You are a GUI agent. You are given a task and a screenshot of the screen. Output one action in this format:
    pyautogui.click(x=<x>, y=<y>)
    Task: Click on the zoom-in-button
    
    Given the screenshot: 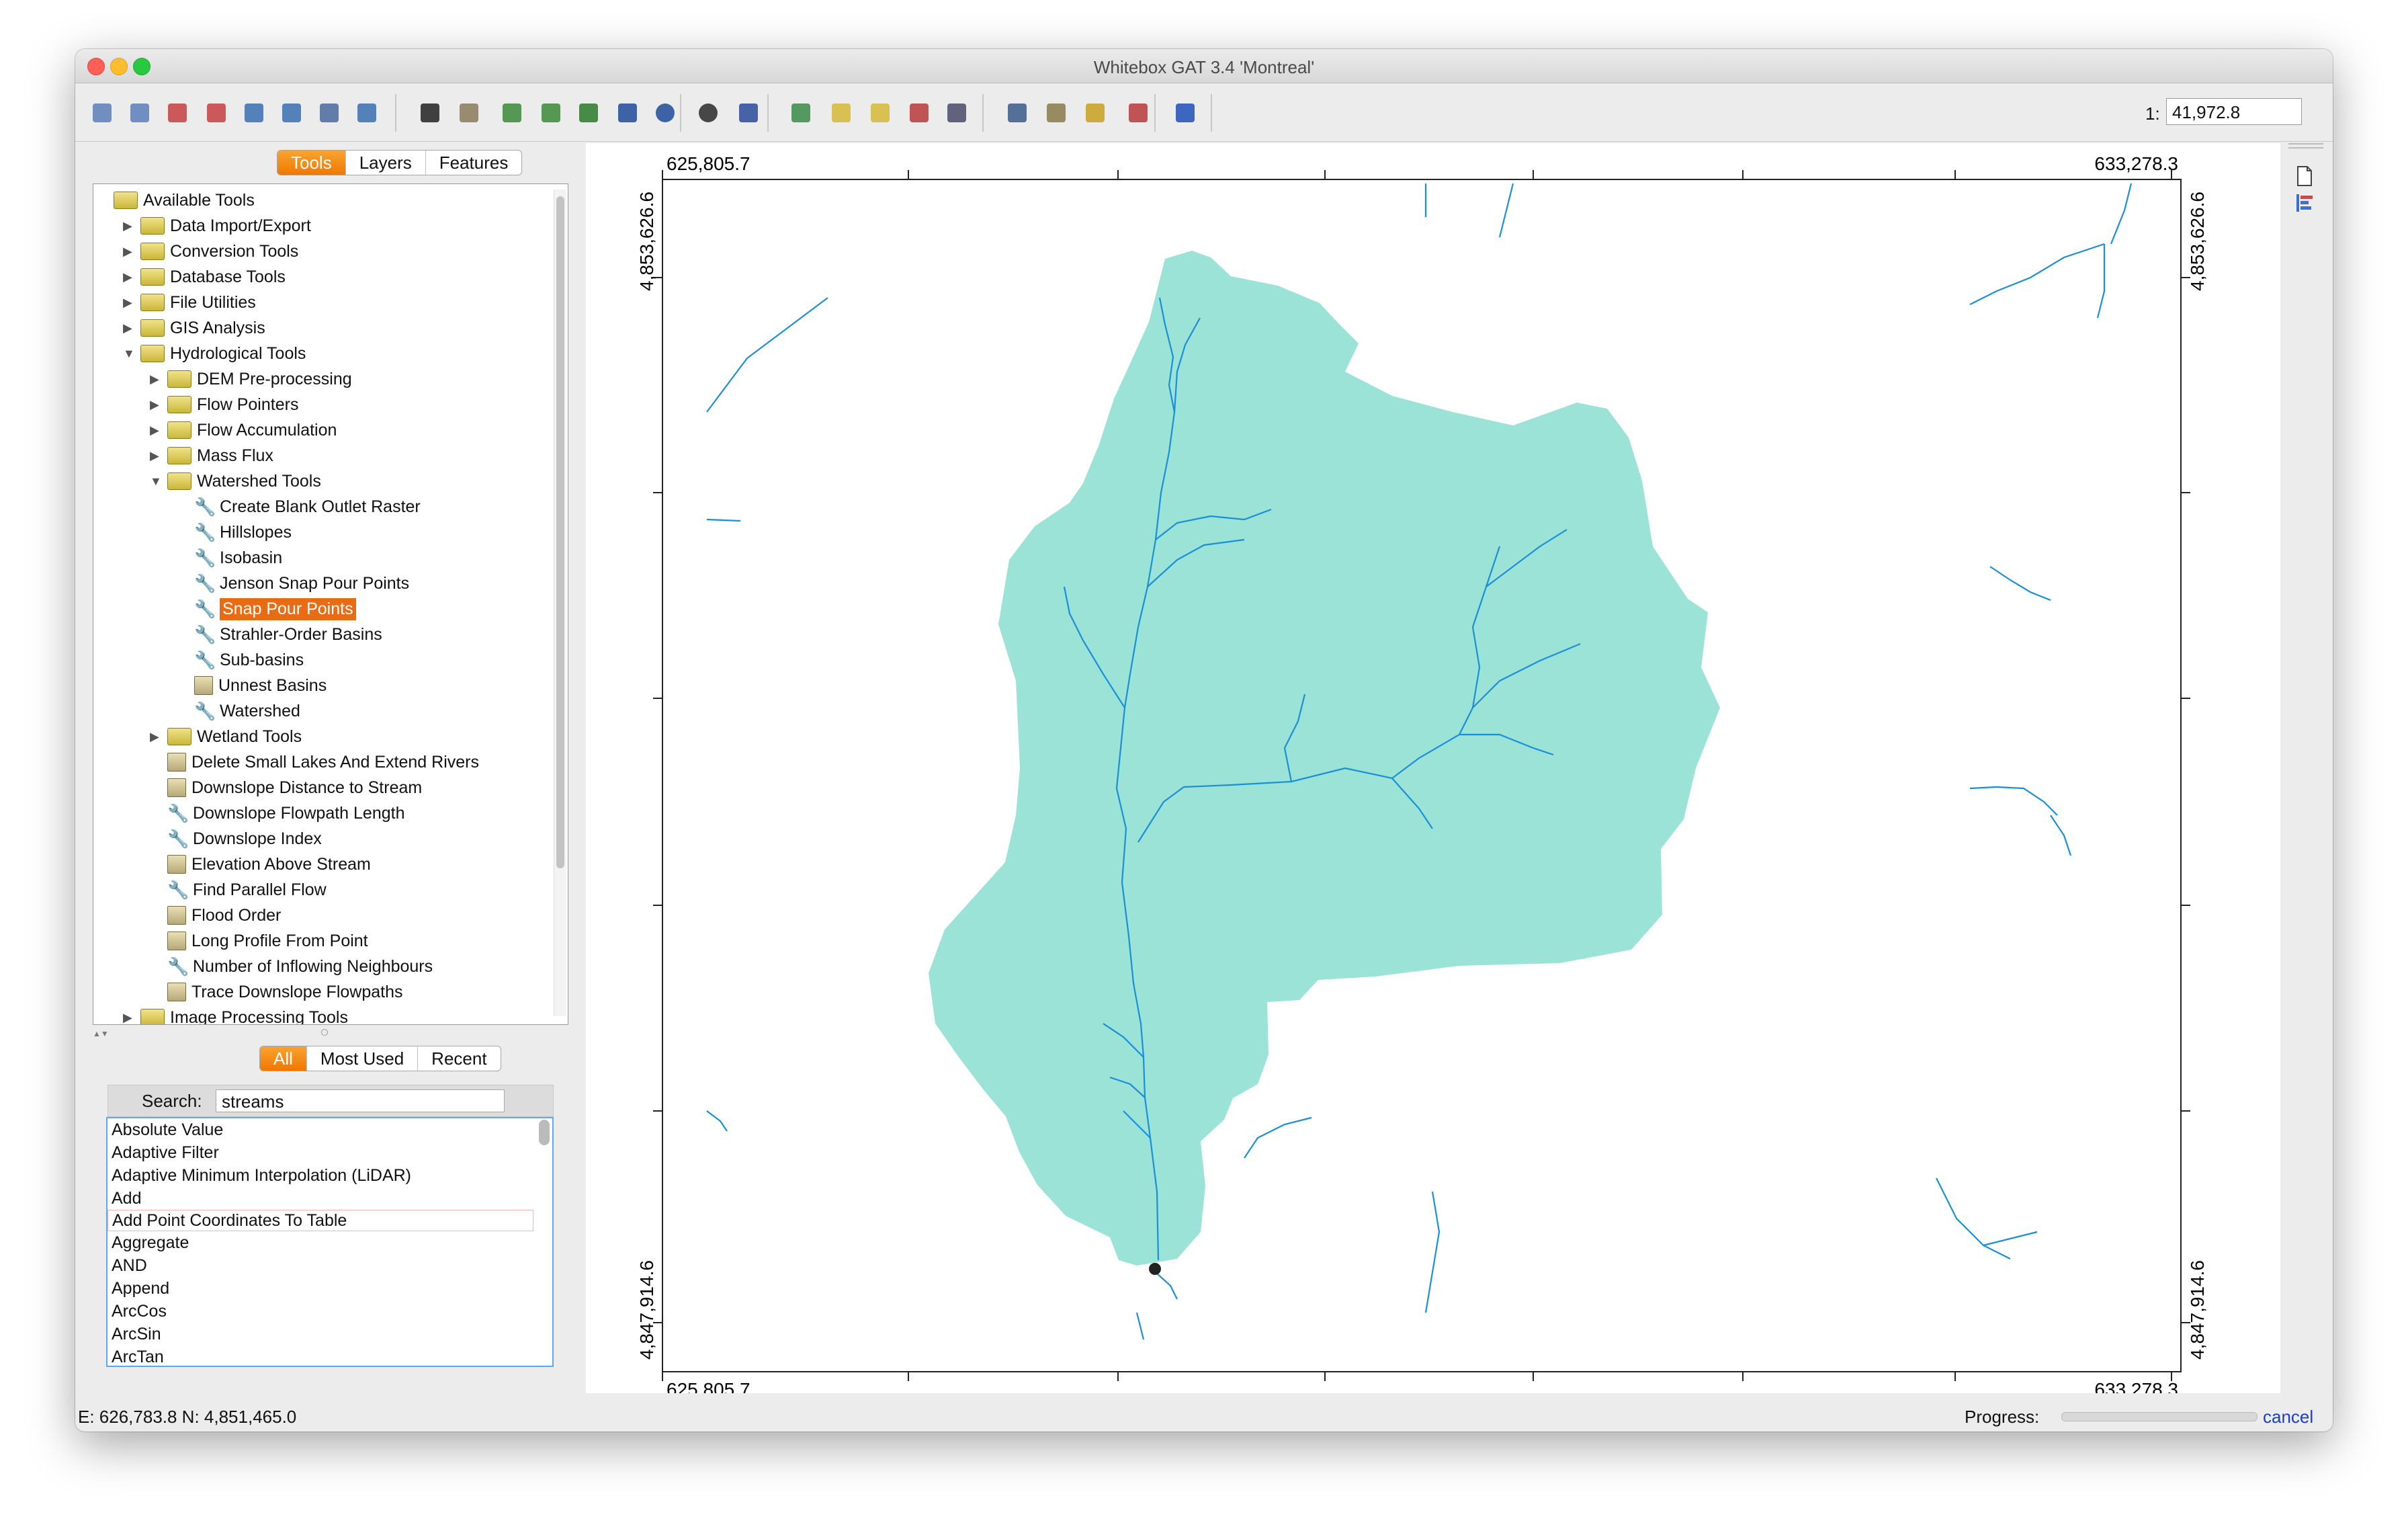 What is the action you would take?
    pyautogui.click(x=512, y=113)
    